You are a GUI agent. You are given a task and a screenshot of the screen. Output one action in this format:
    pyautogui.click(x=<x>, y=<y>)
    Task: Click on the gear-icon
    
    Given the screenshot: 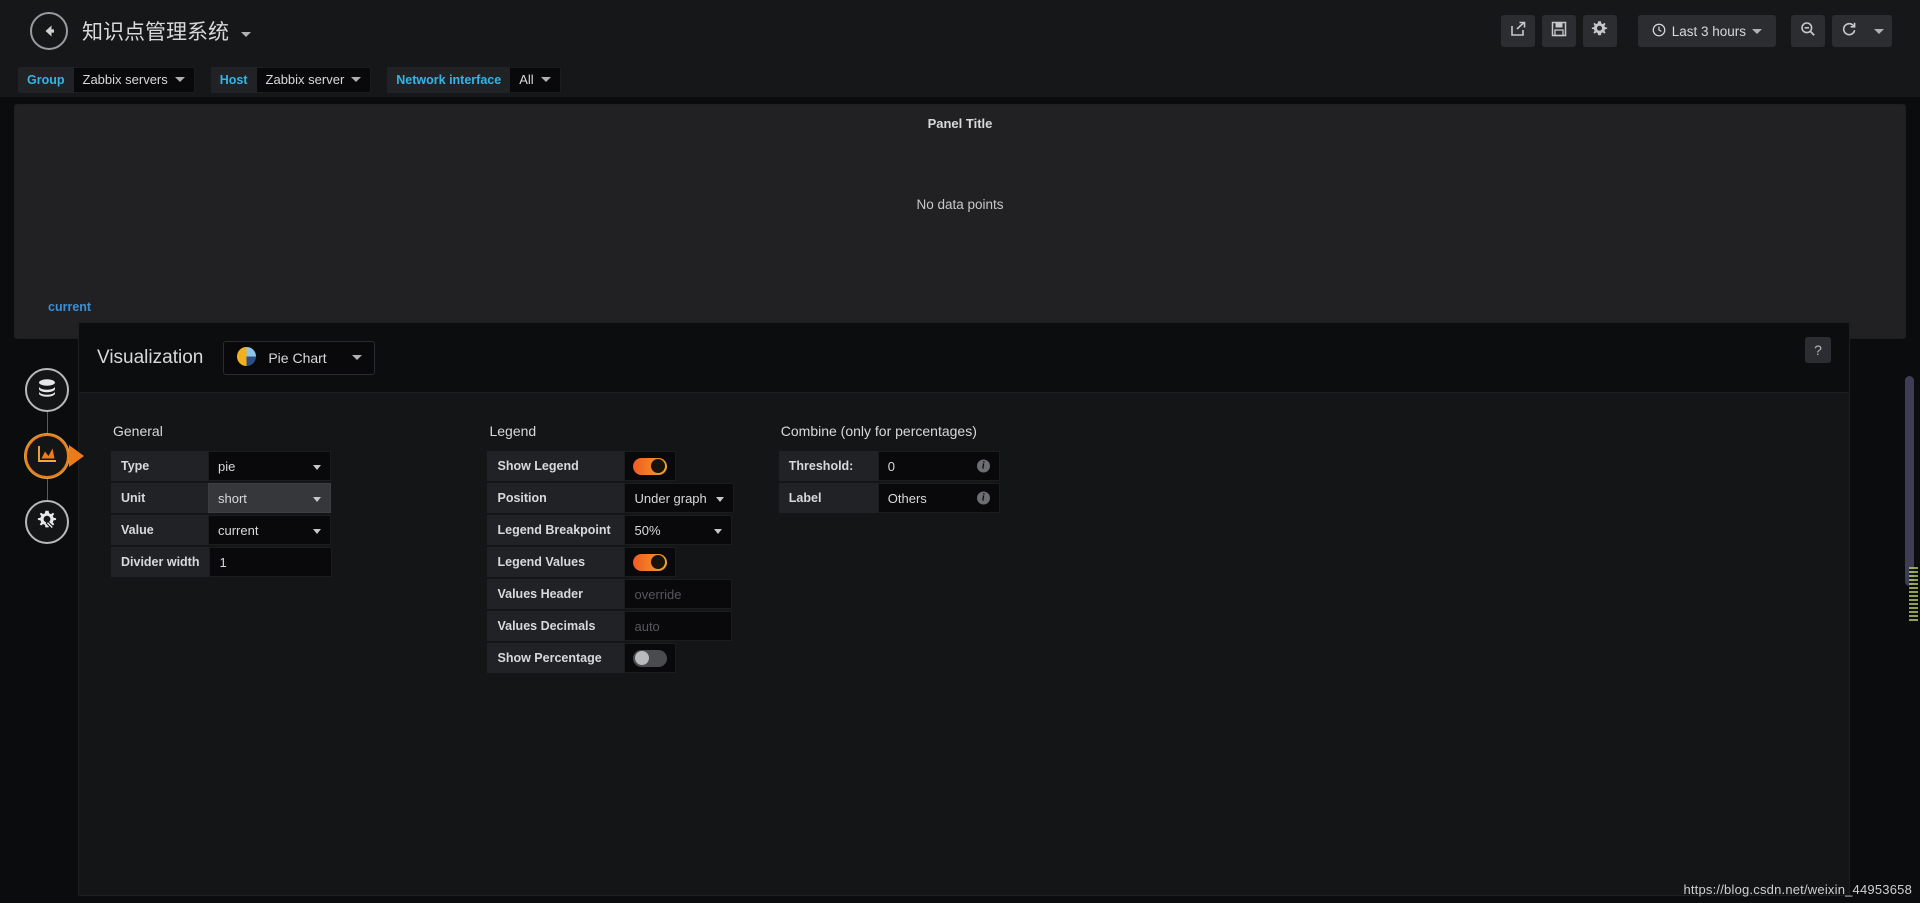 What is the action you would take?
    pyautogui.click(x=1599, y=31)
    